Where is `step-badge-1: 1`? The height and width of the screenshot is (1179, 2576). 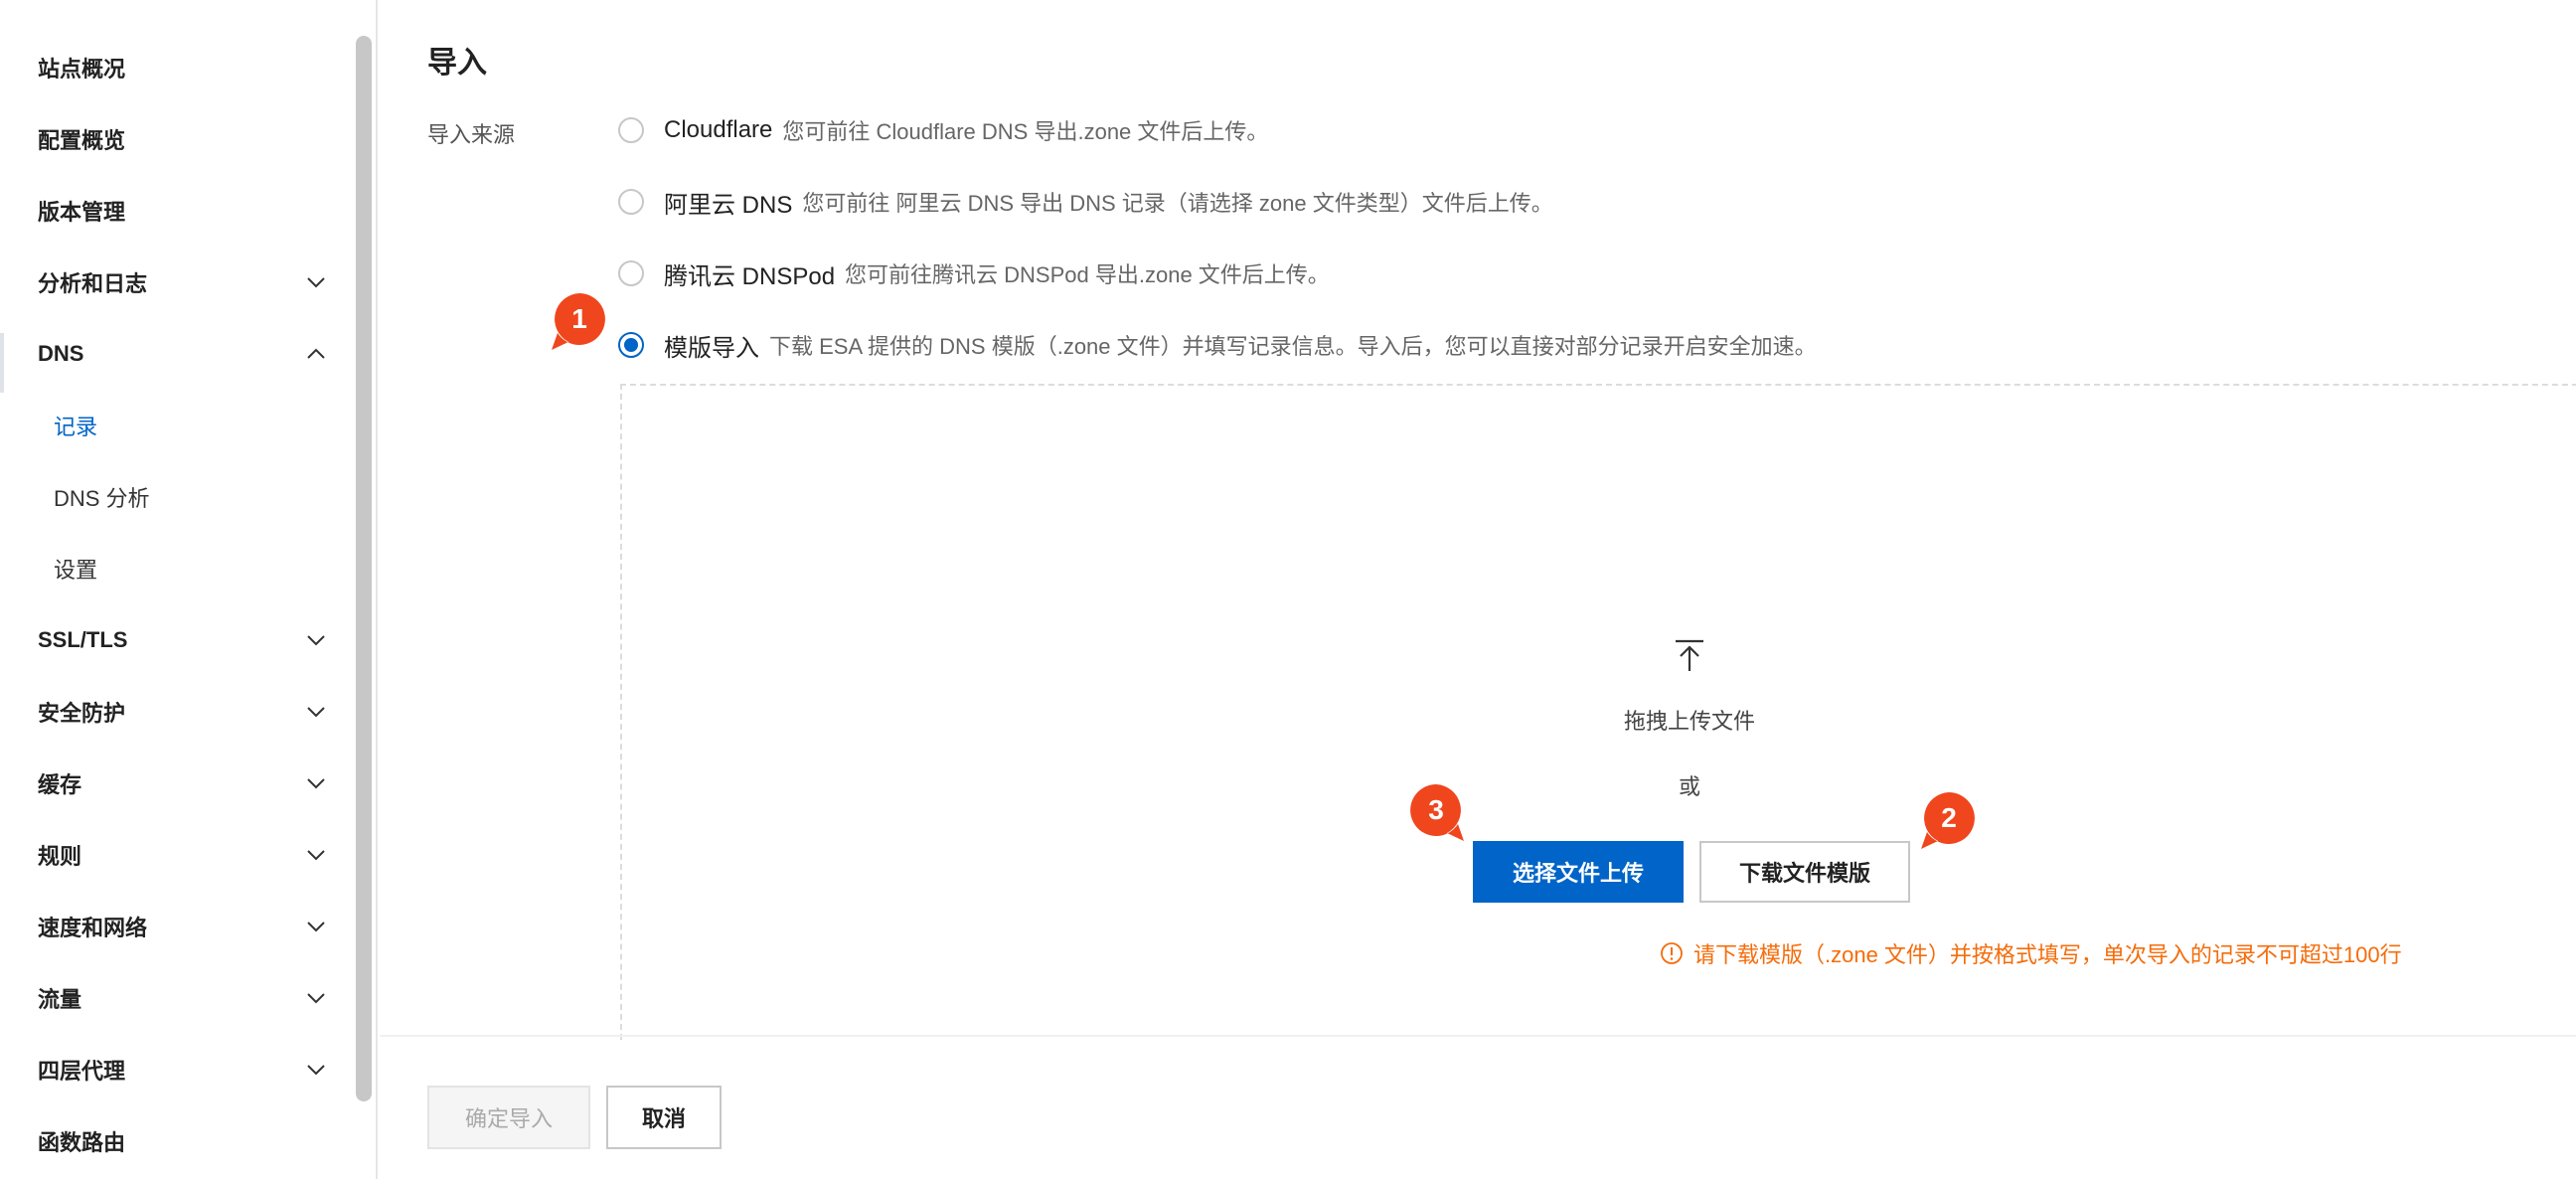
step-badge-1: 1 is located at coordinates (579, 321).